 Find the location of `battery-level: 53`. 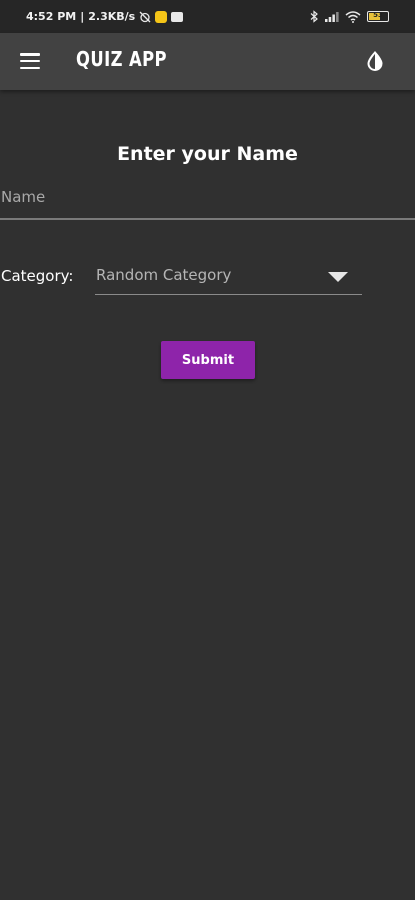

battery-level: 53 is located at coordinates (378, 15).